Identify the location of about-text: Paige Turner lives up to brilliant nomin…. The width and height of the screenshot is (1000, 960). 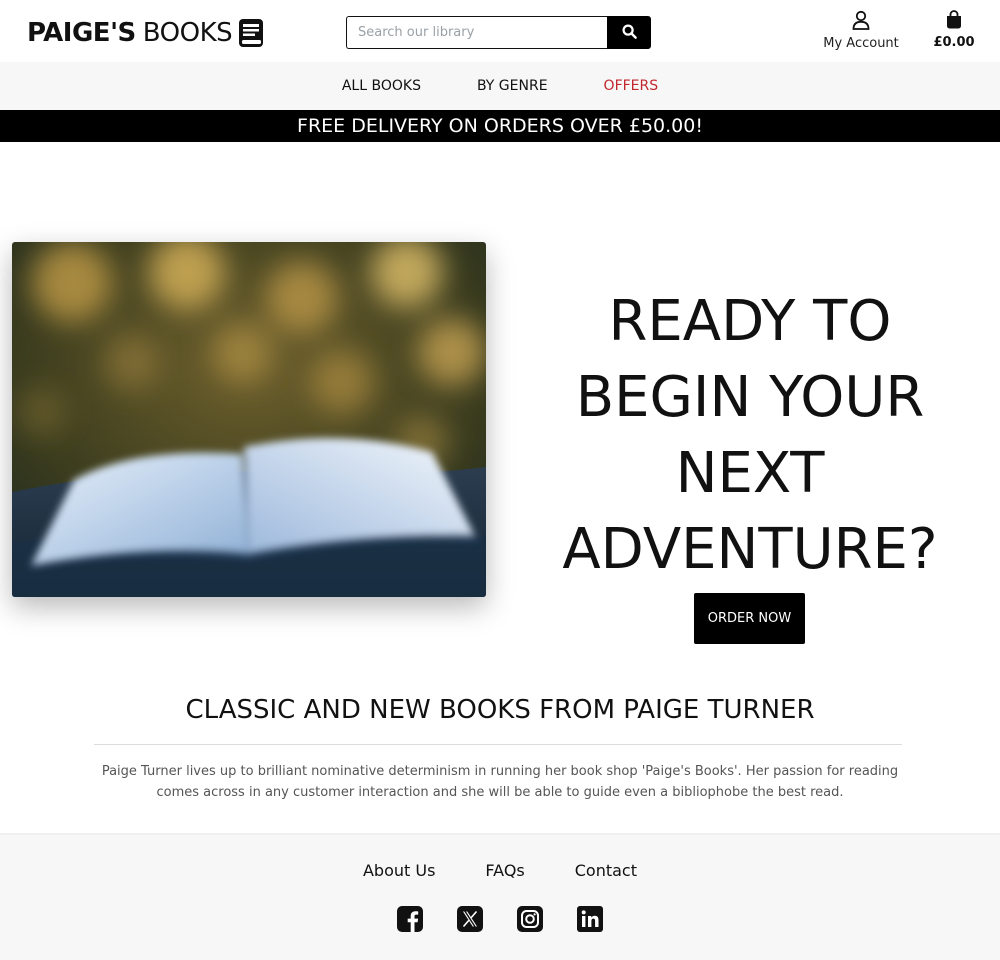
(500, 782).